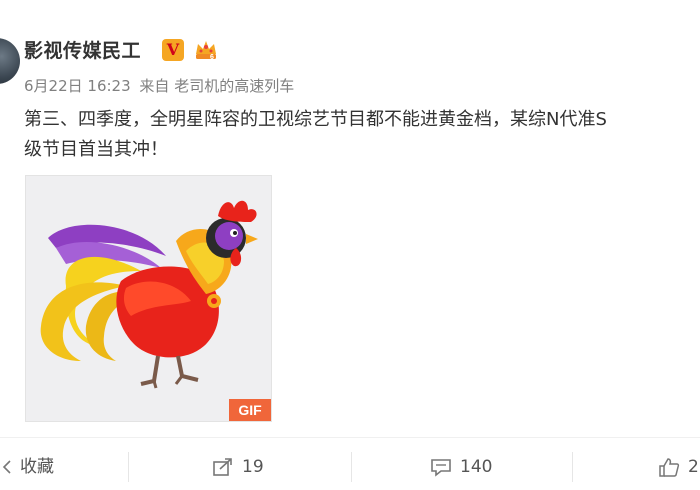 This screenshot has height=490, width=700. I want to click on comment-count: 140, so click(476, 467).